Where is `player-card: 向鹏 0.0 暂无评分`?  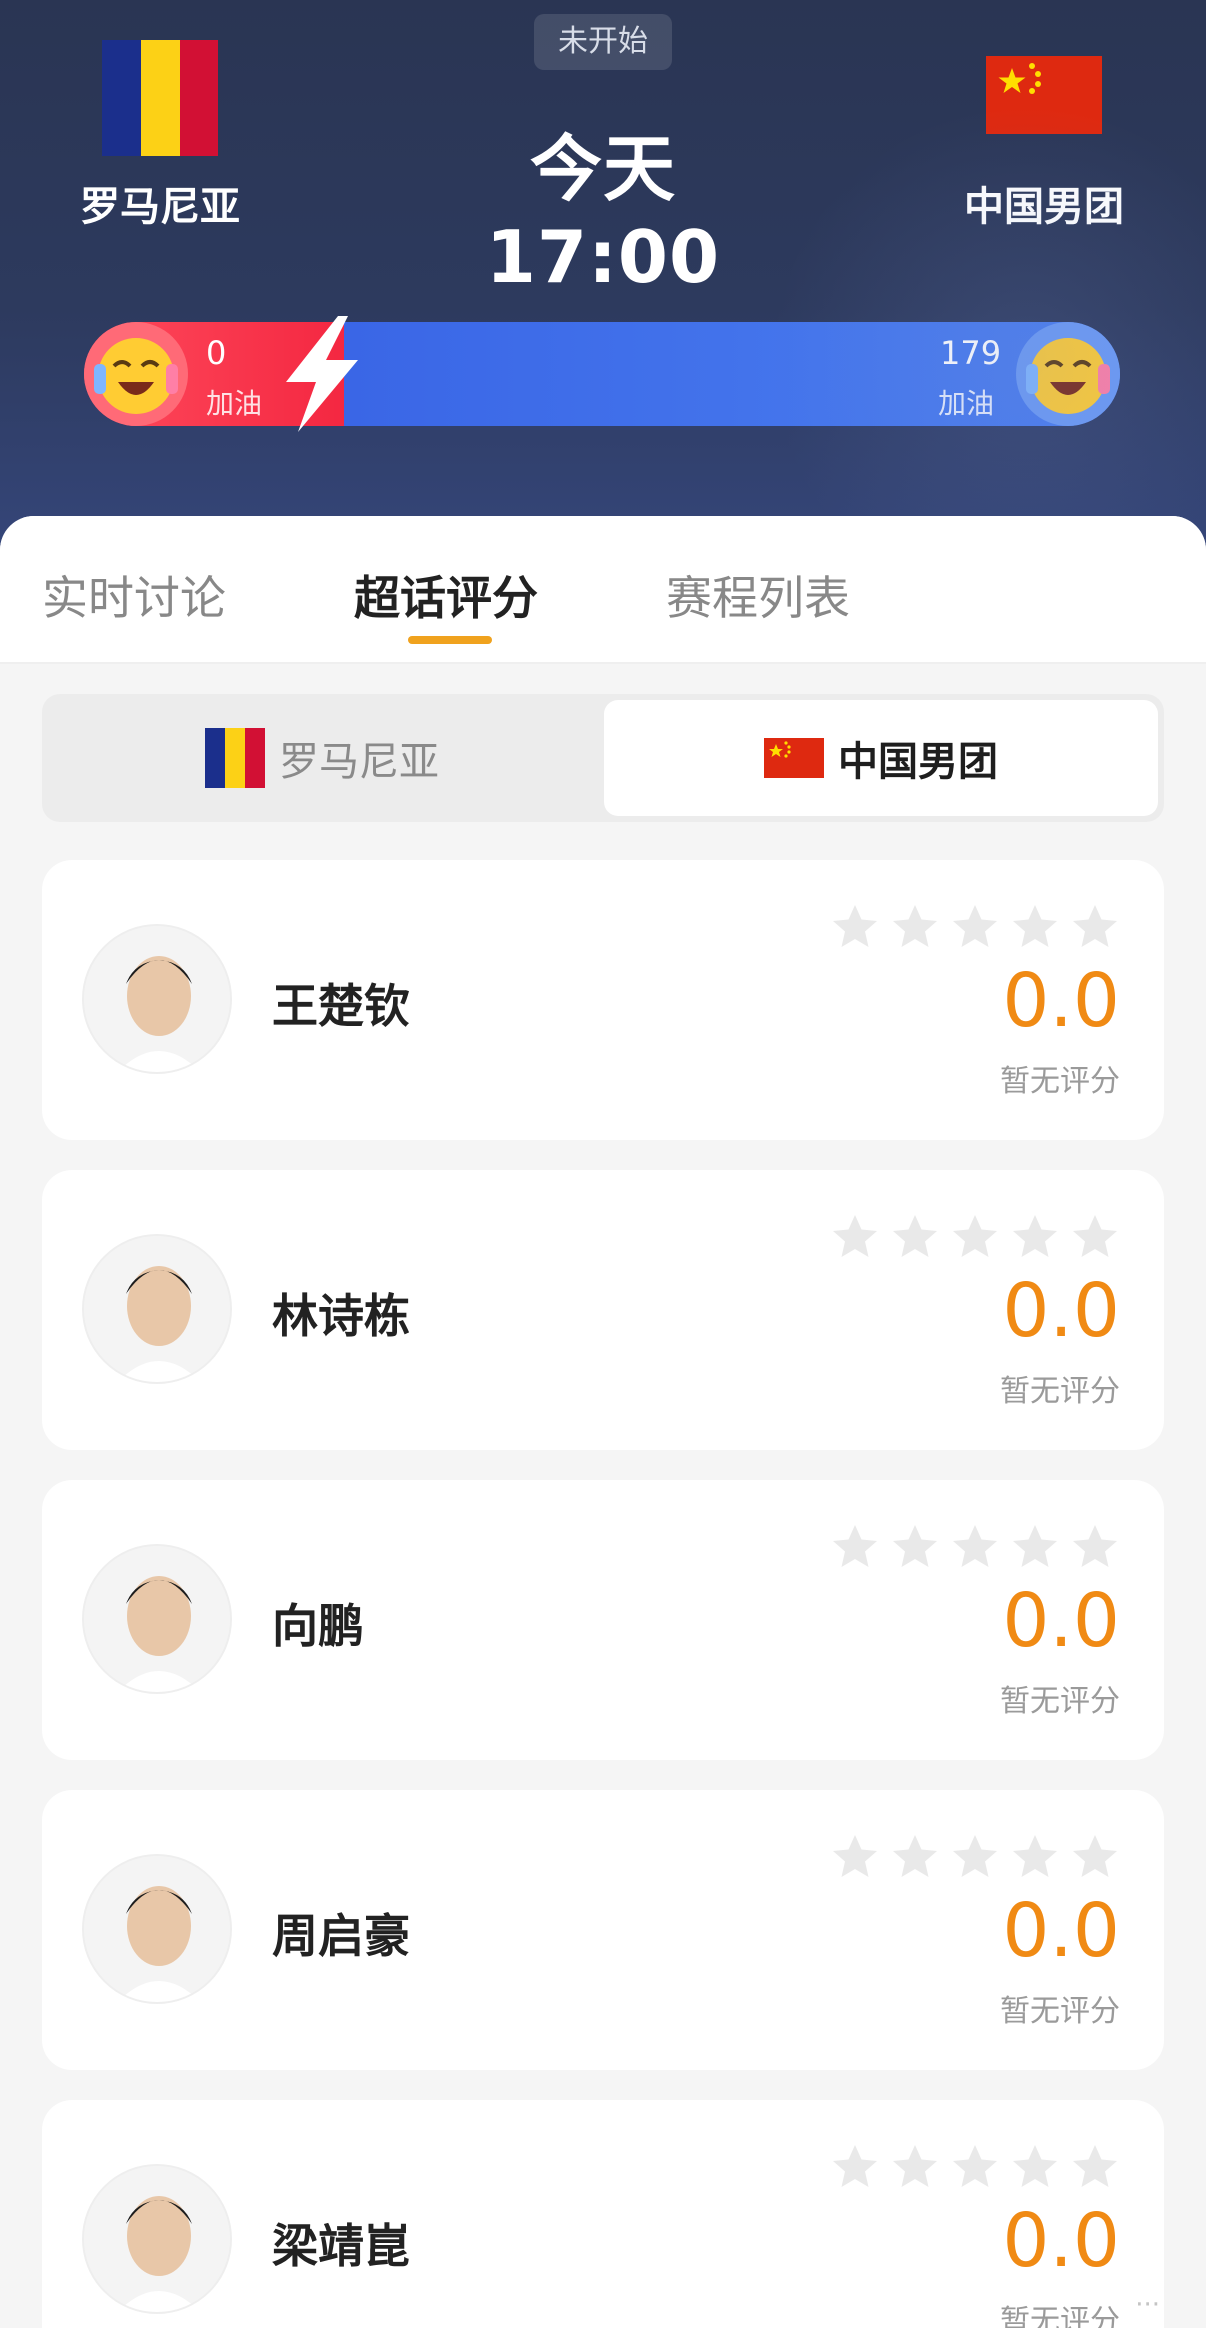 player-card: 向鹏 0.0 暂无评分 is located at coordinates (603, 1620).